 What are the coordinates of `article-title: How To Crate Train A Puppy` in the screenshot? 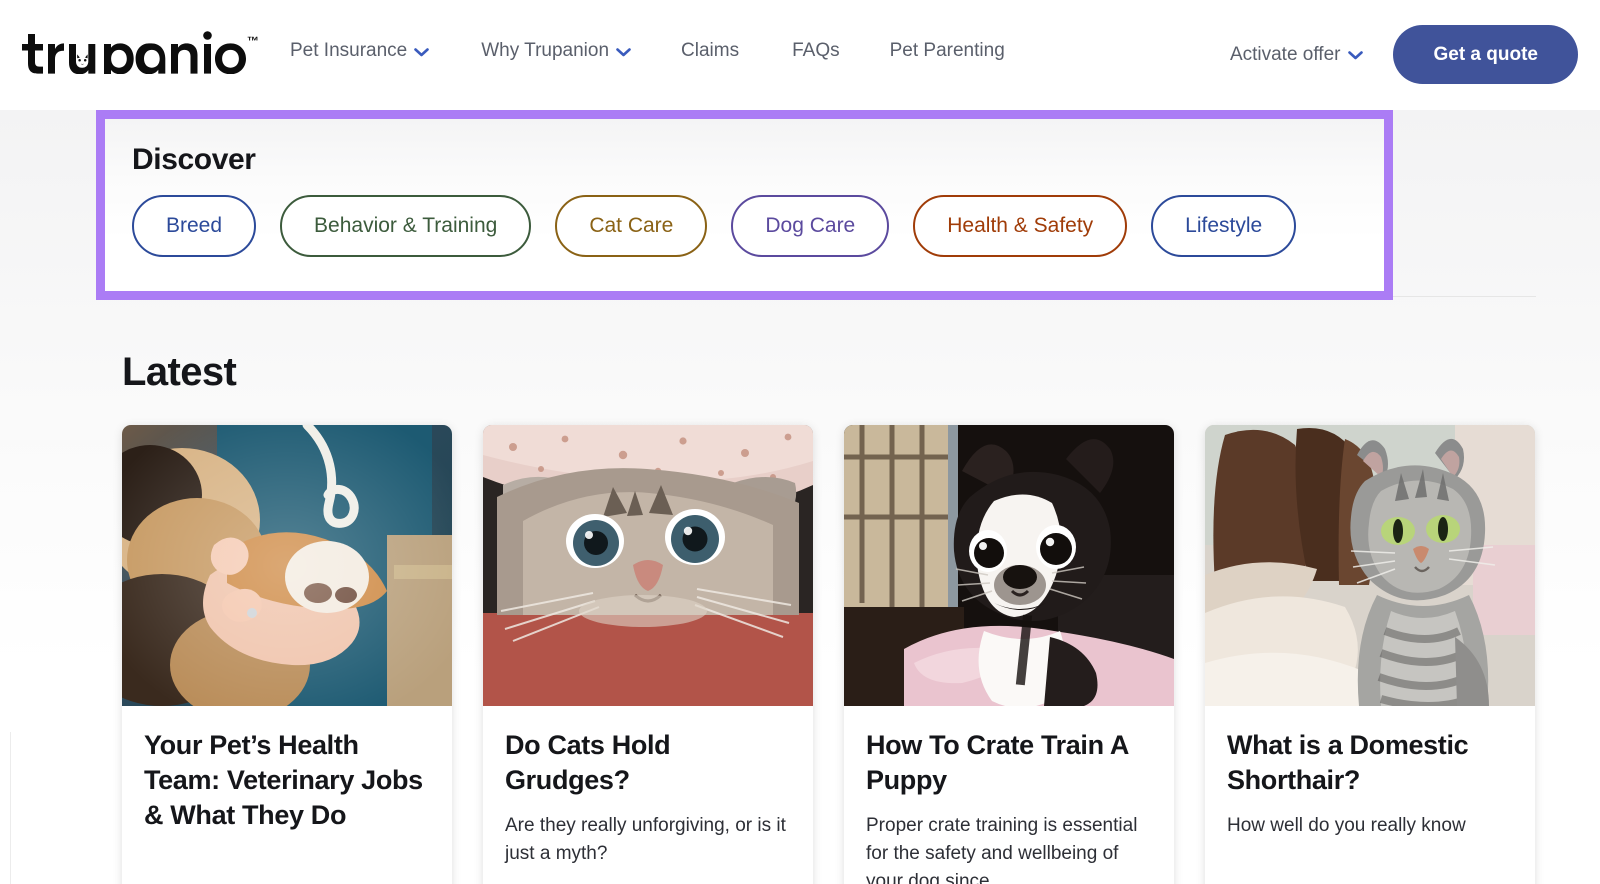 It's located at (997, 762).